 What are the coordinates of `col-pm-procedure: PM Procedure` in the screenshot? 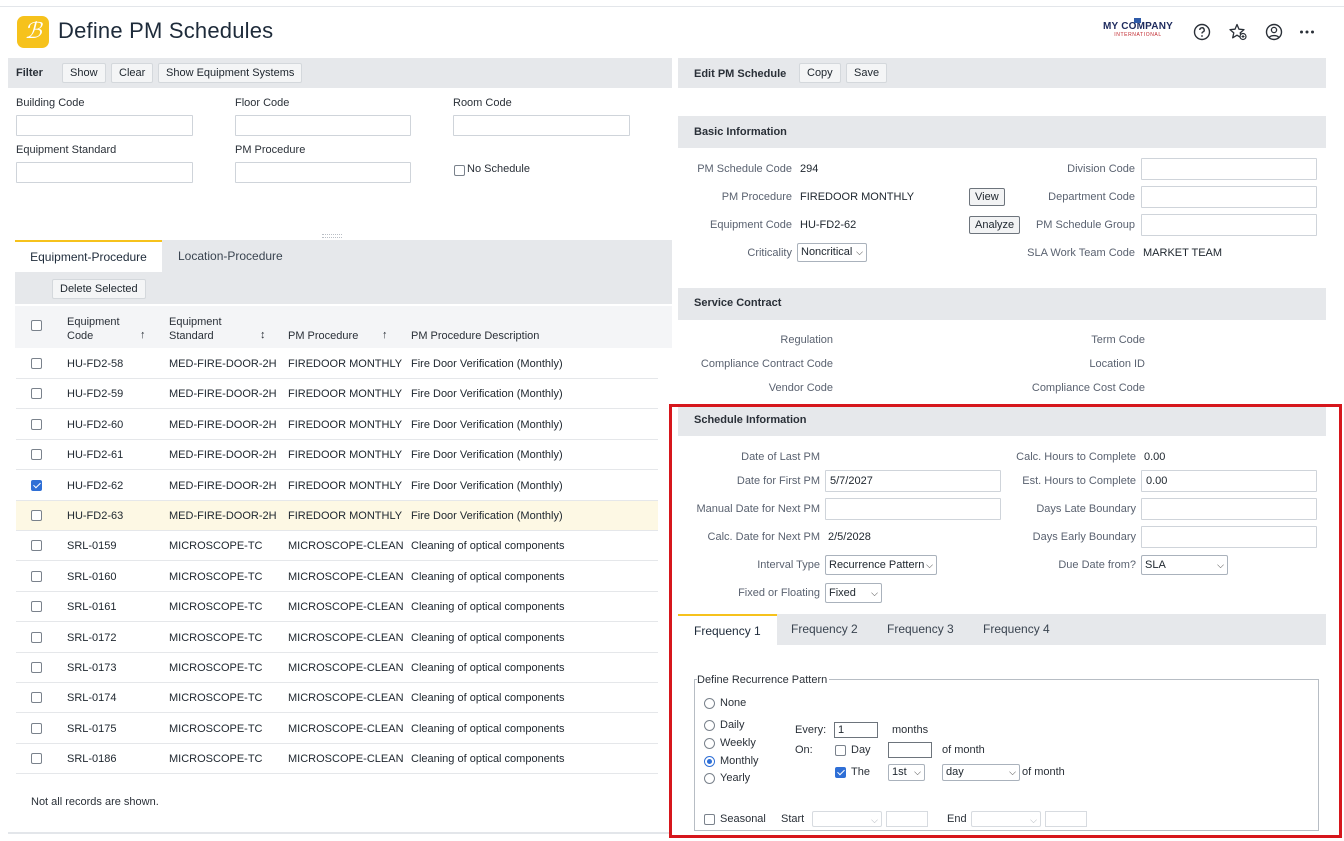 It's located at (323, 336).